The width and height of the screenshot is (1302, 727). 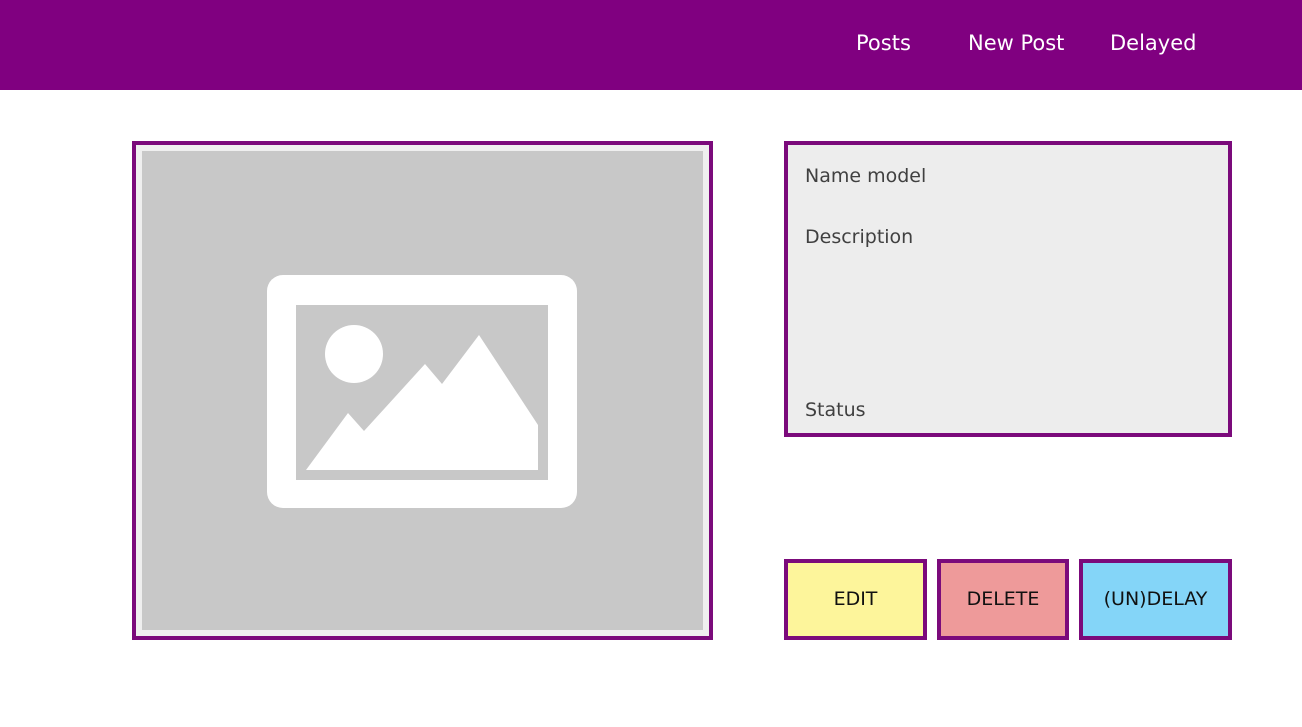 What do you see at coordinates (859, 237) in the screenshot?
I see `post-description-label: Description` at bounding box center [859, 237].